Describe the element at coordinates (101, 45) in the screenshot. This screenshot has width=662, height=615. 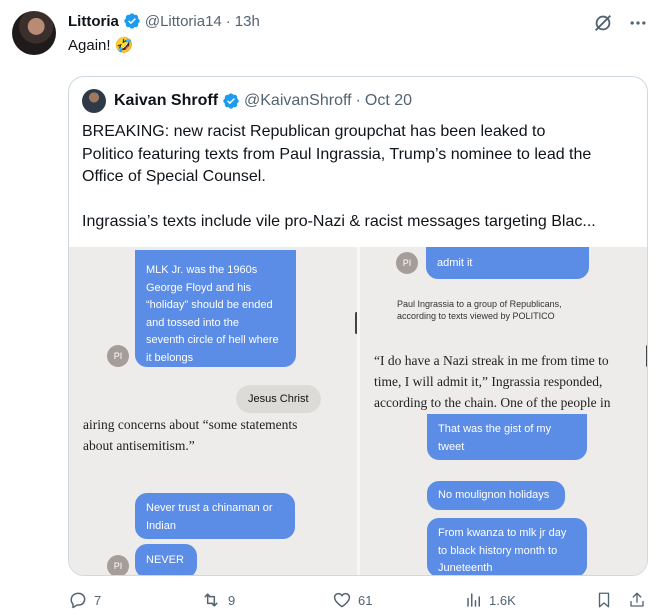
I see `tweet-text: Again! 🤣` at that location.